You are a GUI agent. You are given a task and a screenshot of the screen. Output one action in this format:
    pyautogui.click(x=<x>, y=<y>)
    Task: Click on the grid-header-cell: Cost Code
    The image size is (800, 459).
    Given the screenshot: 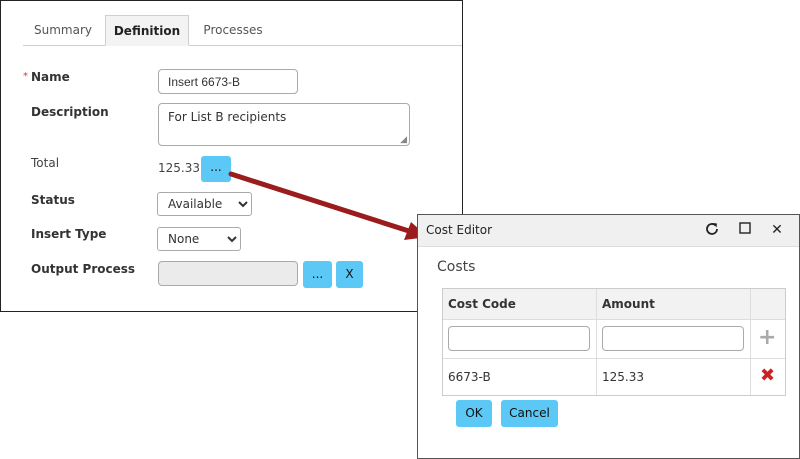 What is the action you would take?
    pyautogui.click(x=520, y=304)
    